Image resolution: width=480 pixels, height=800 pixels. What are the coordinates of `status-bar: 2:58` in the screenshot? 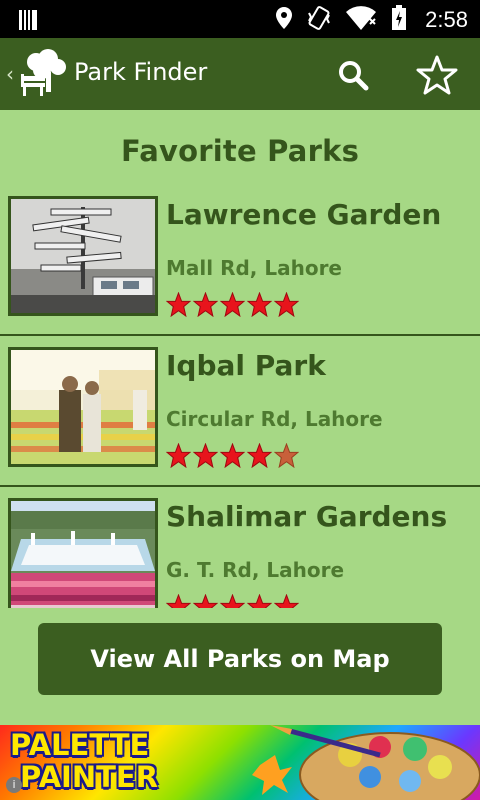 It's located at (240, 19).